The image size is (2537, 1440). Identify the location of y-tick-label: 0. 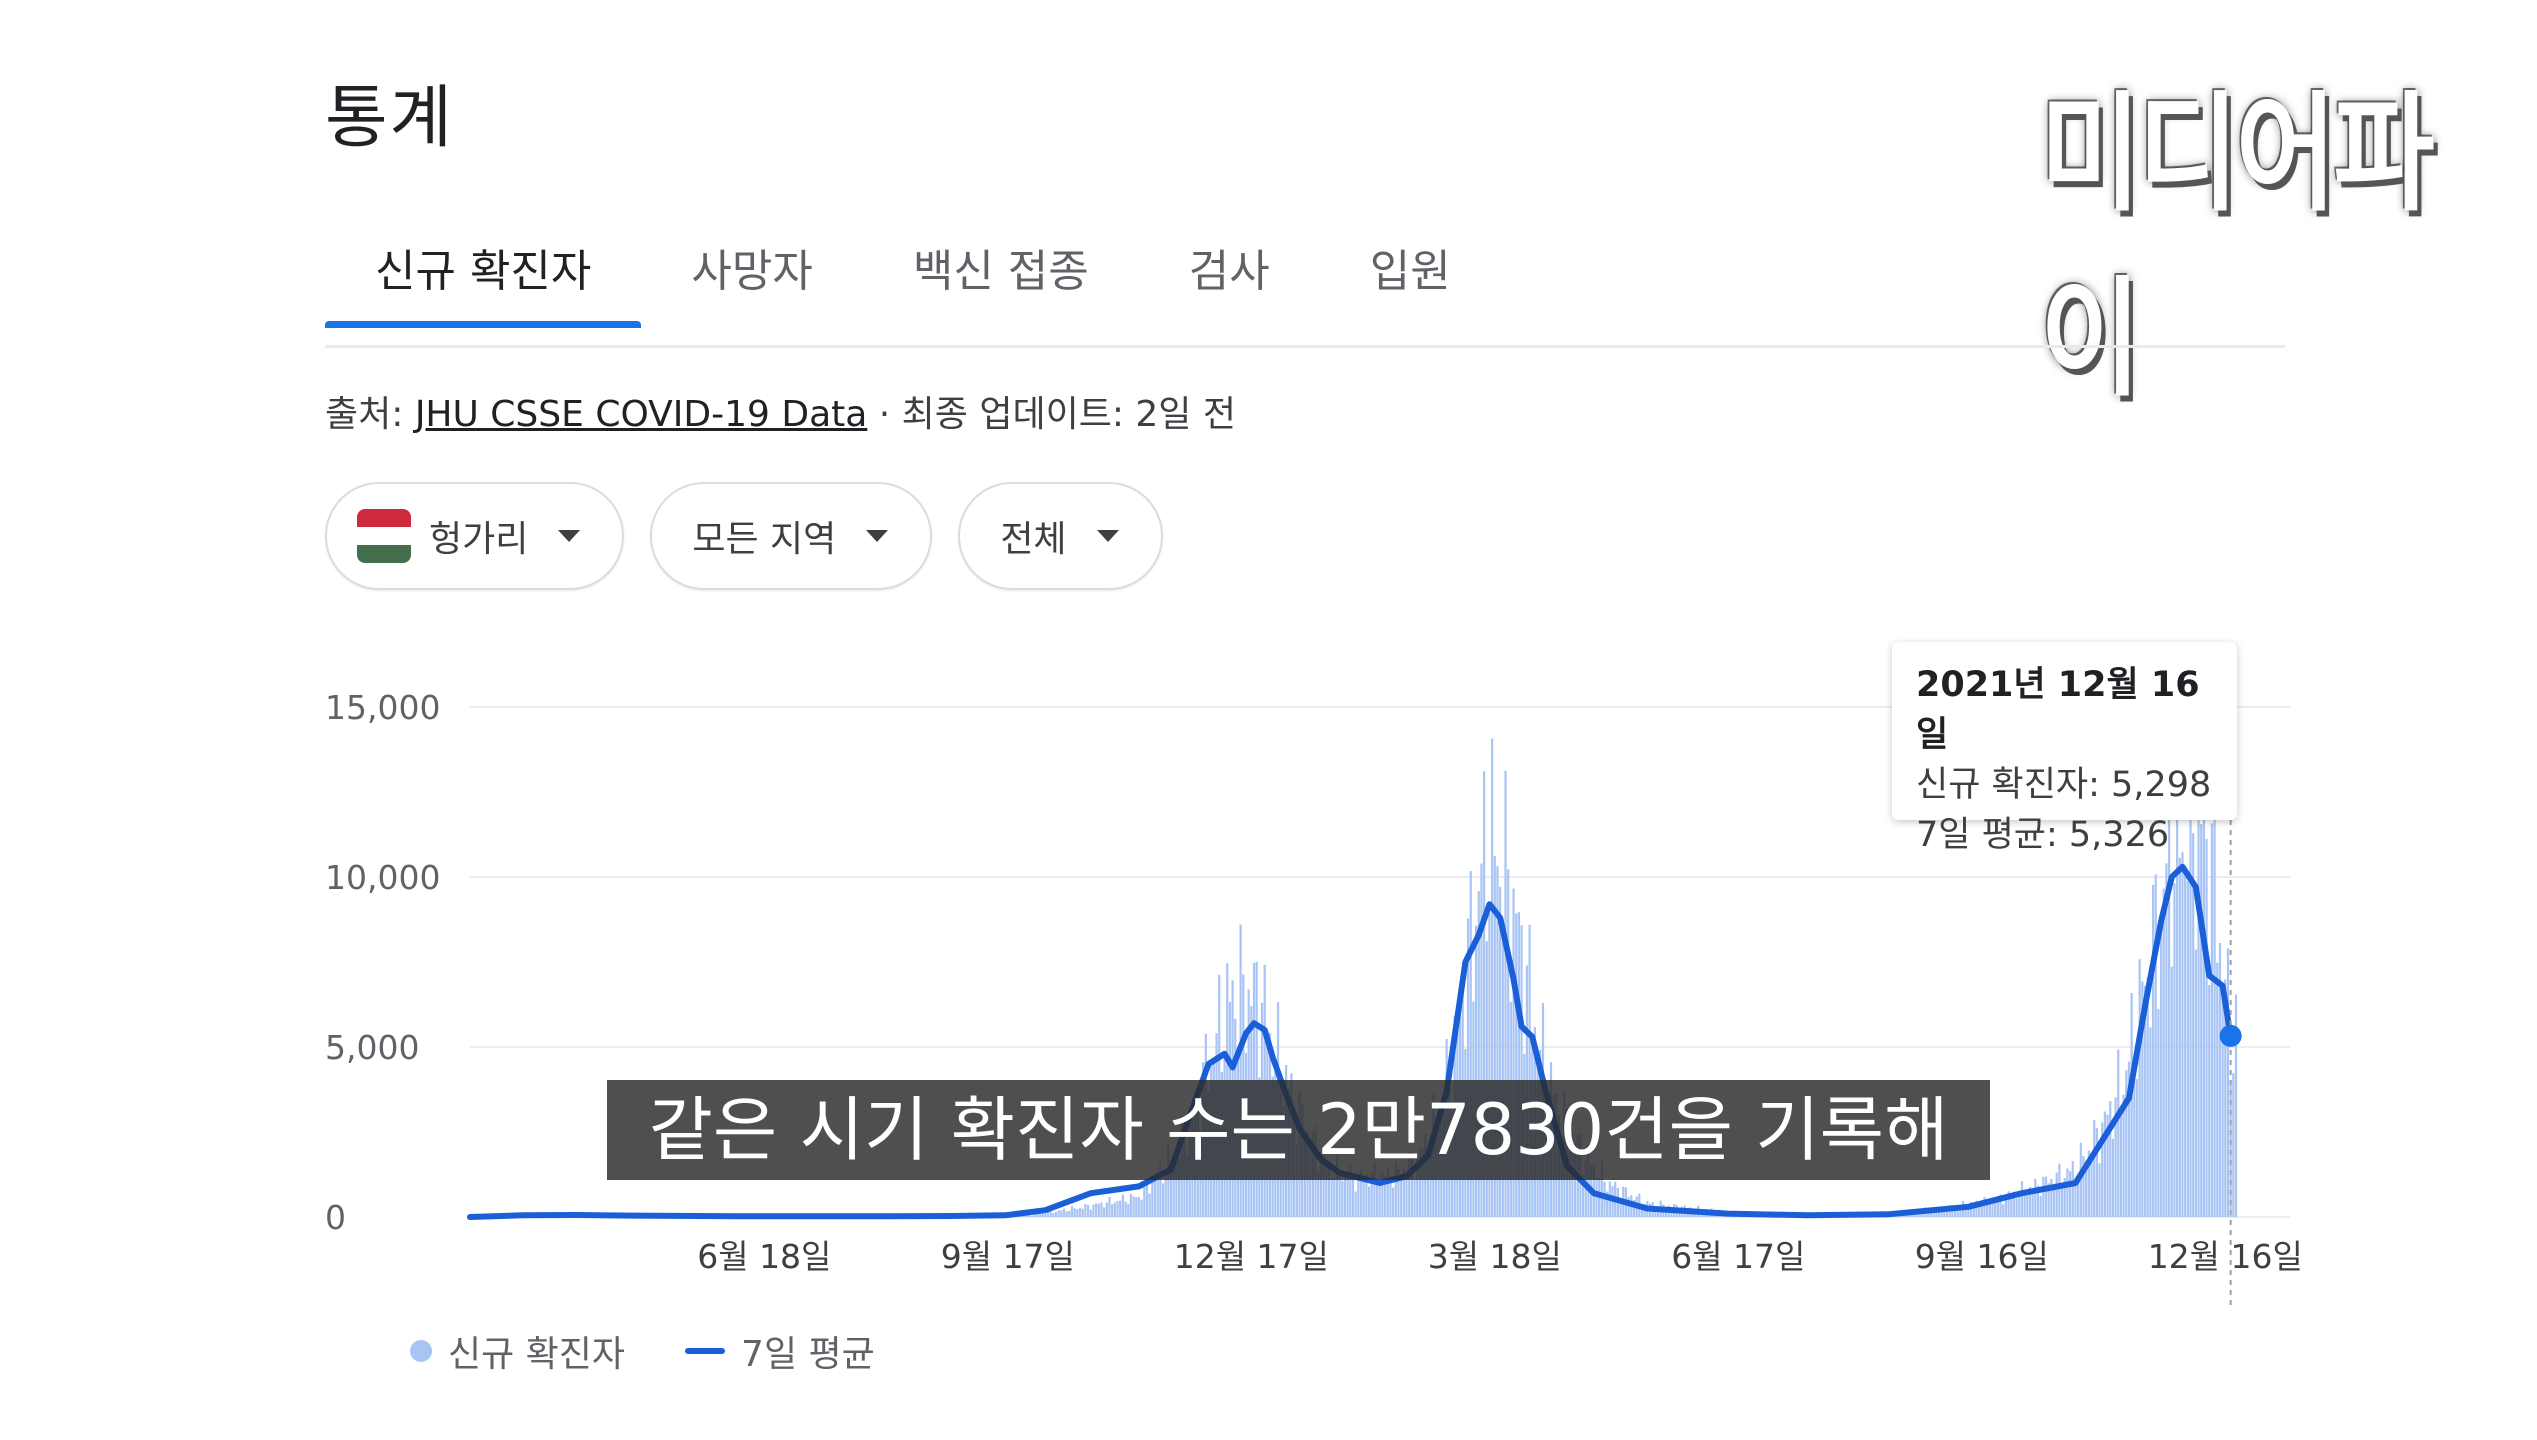
(335, 1217).